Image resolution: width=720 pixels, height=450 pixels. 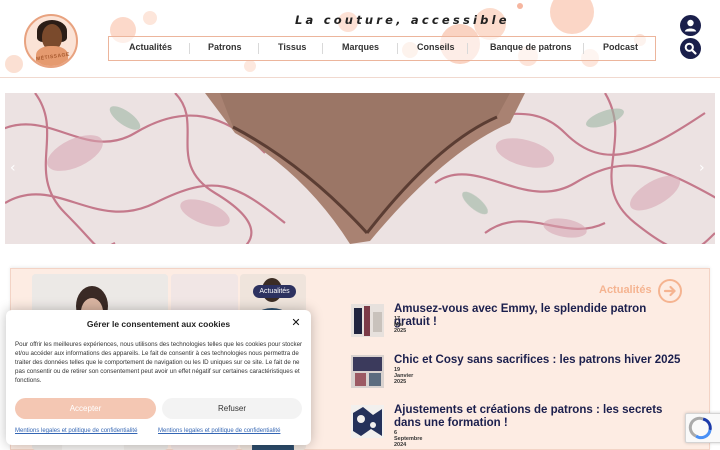 What do you see at coordinates (292, 47) in the screenshot?
I see `nav-item-tissus: Tissus` at bounding box center [292, 47].